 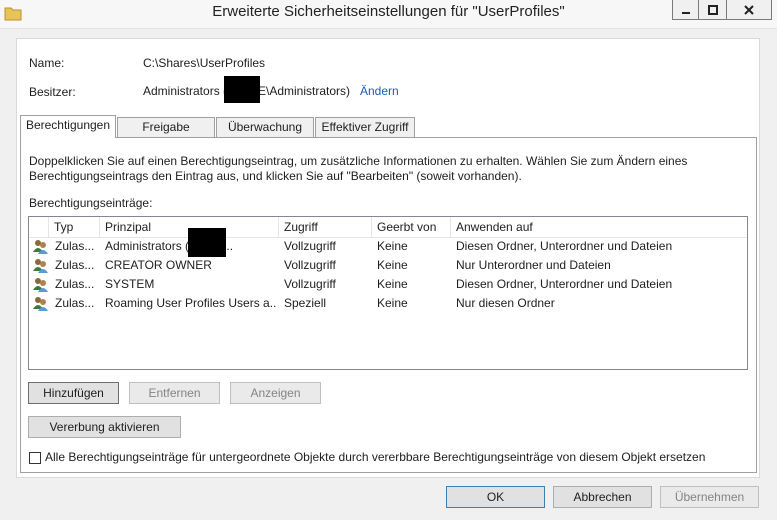 I want to click on cell-anwenden: Nur diesen Ordner, so click(x=505, y=303).